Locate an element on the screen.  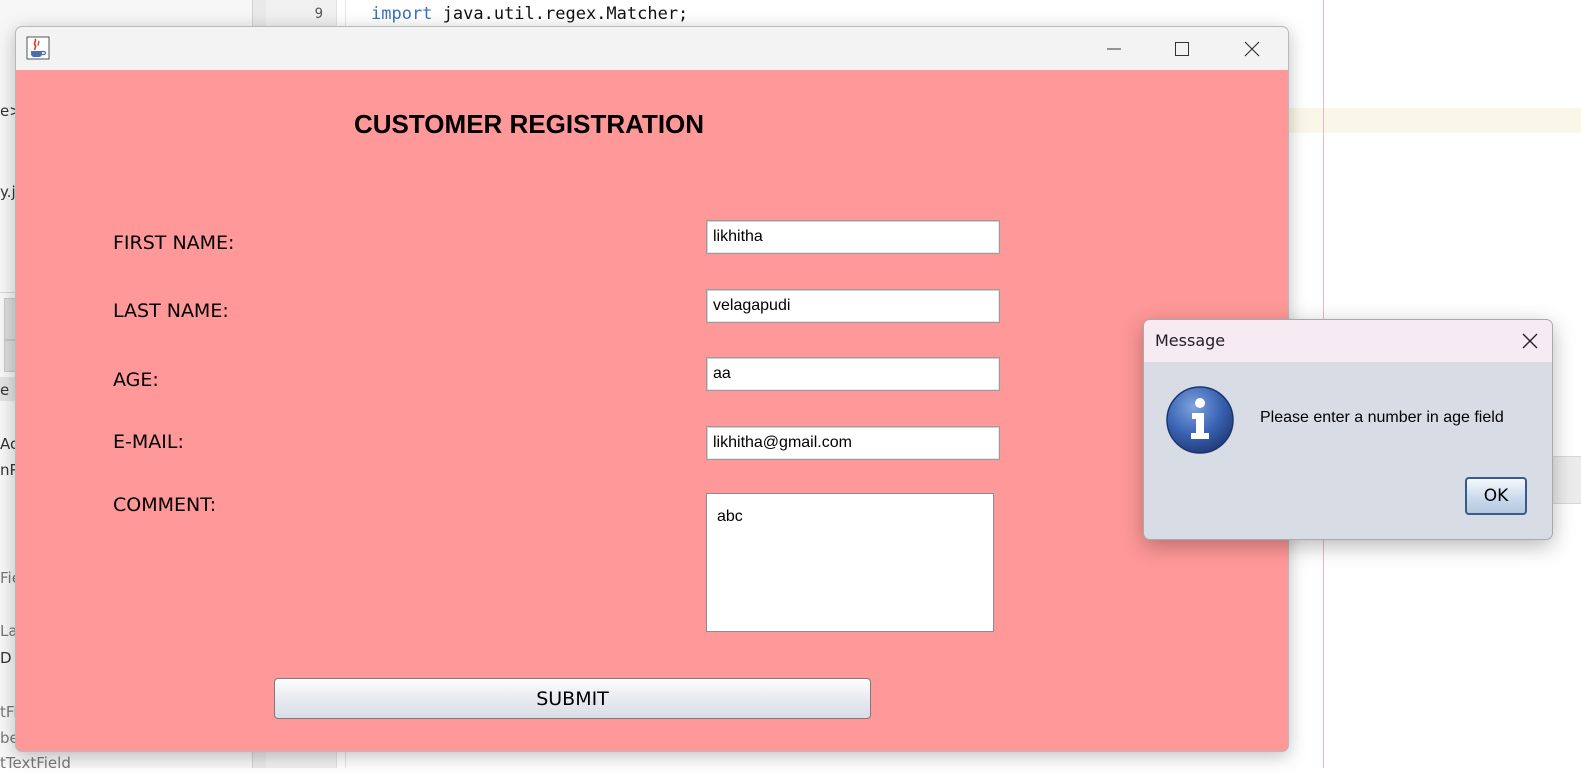
code-text: java.util.regex.Matcher; is located at coordinates (560, 14).